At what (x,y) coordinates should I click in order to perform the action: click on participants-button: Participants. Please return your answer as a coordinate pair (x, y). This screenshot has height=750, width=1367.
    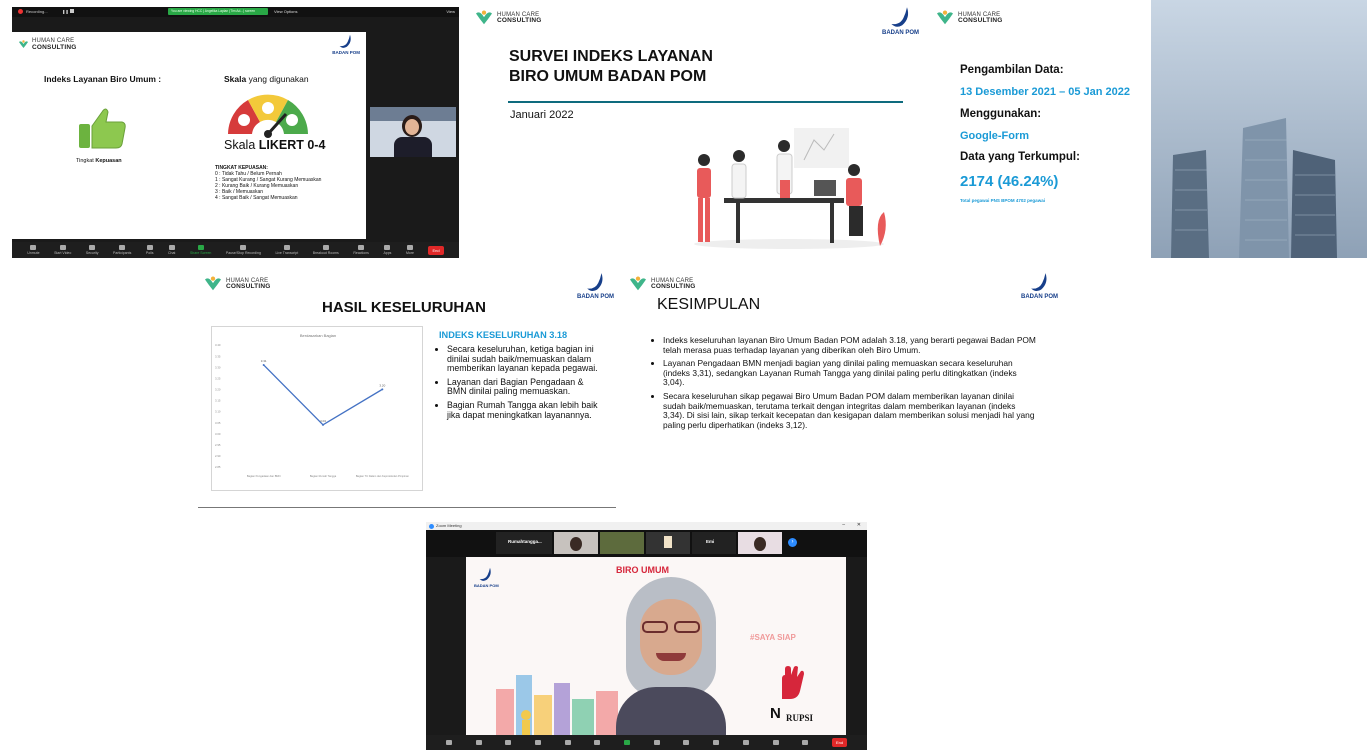
    Looking at the image, I should click on (122, 250).